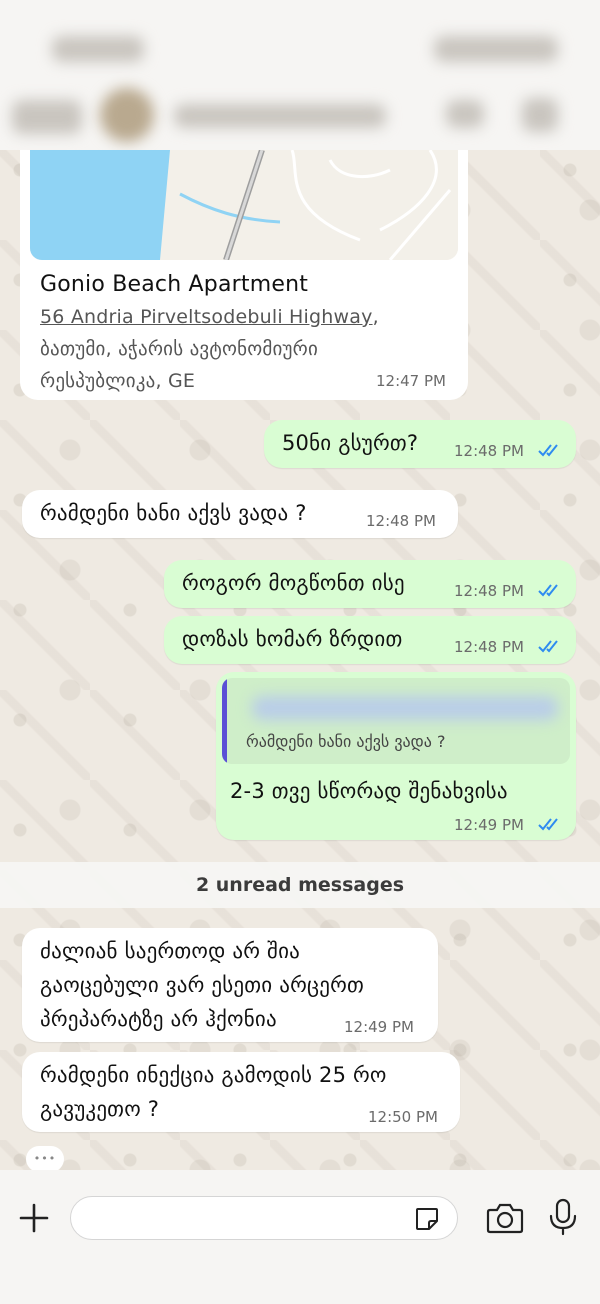 The image size is (600, 1304). I want to click on message-text-line: პრეპარატზე არ ჰქონია, so click(158, 1019).